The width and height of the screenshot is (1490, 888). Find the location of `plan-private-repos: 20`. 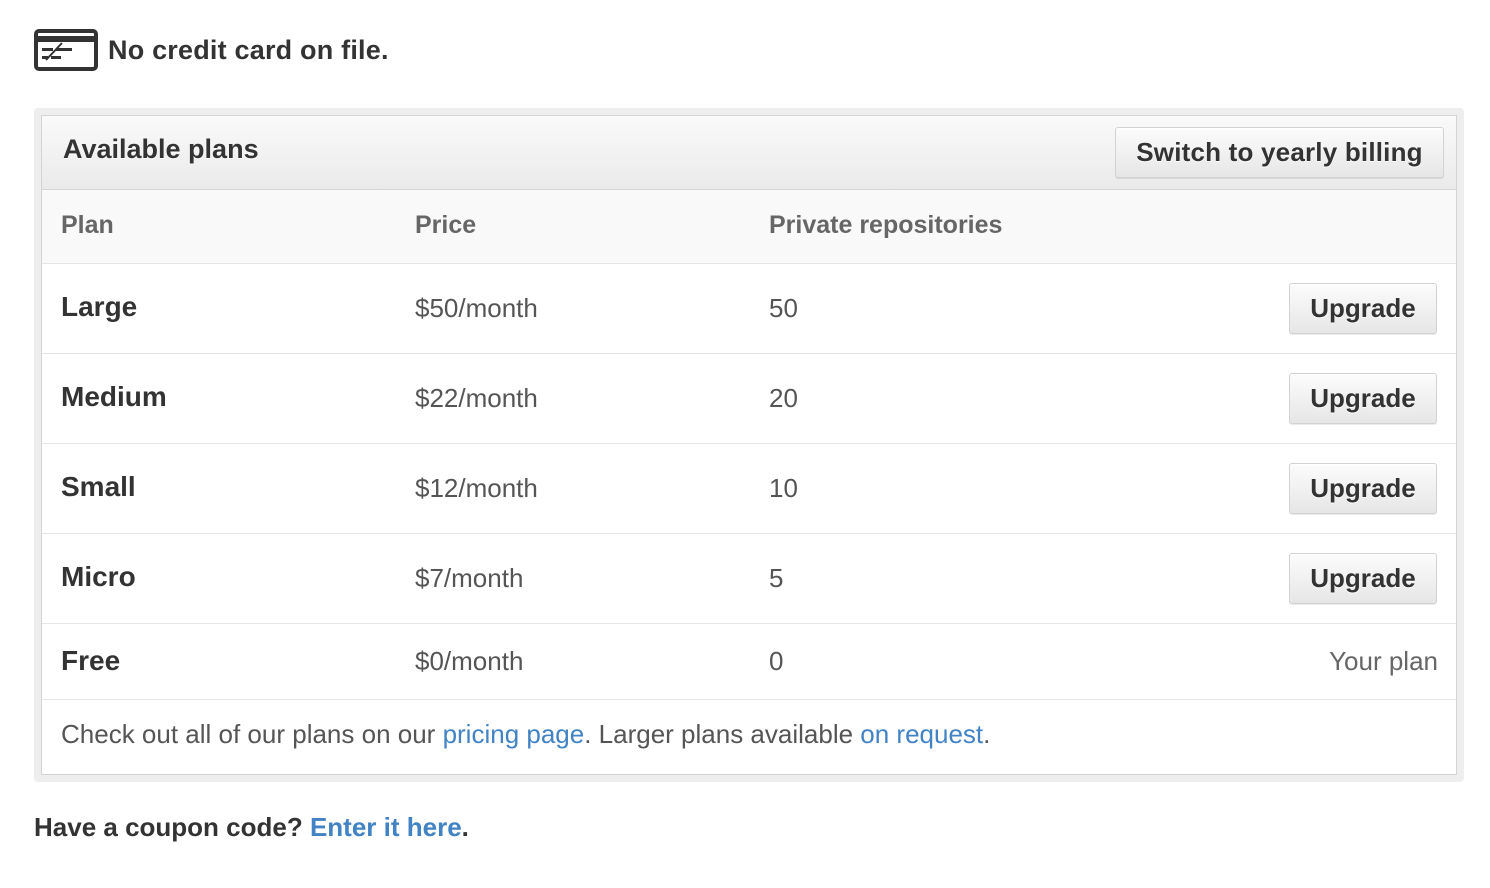

plan-private-repos: 20 is located at coordinates (783, 398).